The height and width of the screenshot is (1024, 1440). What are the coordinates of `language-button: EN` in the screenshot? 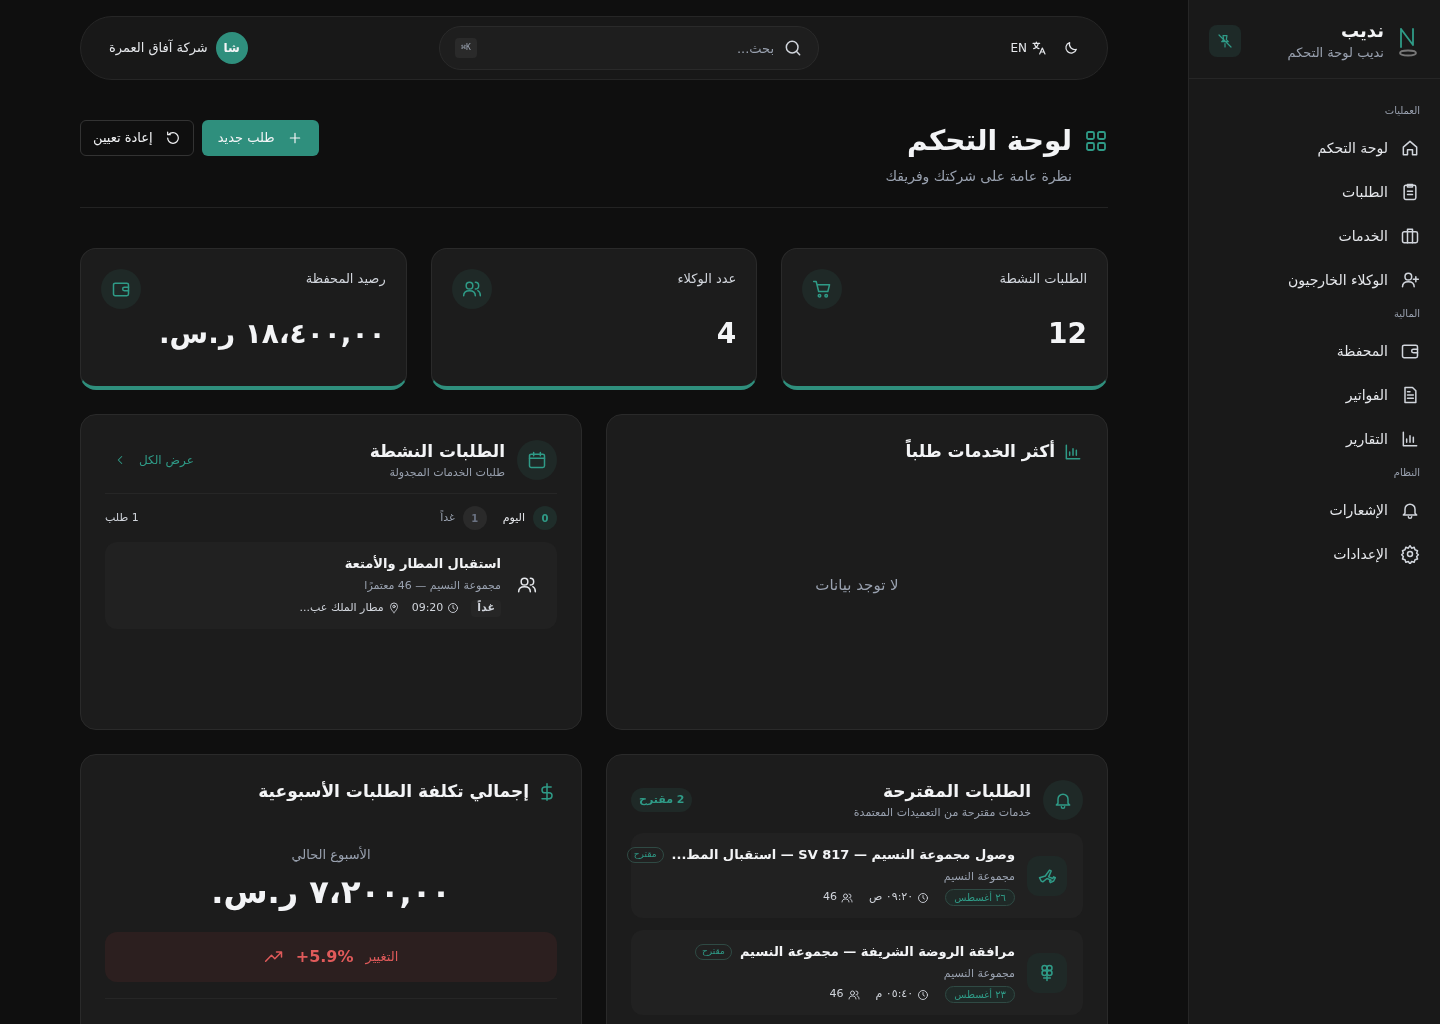 It's located at (1028, 48).